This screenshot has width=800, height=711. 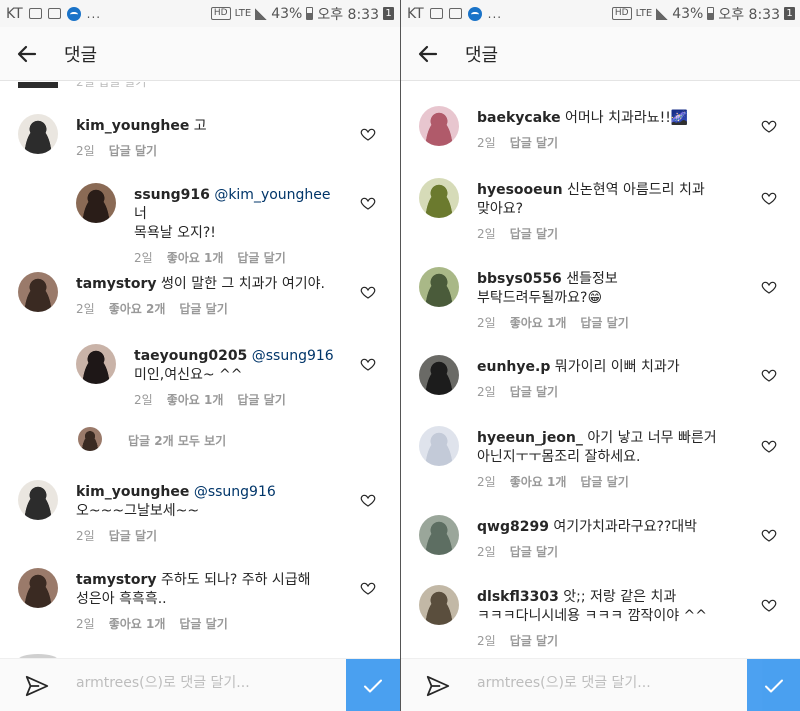 What do you see at coordinates (172, 195) in the screenshot?
I see `comment-username: ssung916` at bounding box center [172, 195].